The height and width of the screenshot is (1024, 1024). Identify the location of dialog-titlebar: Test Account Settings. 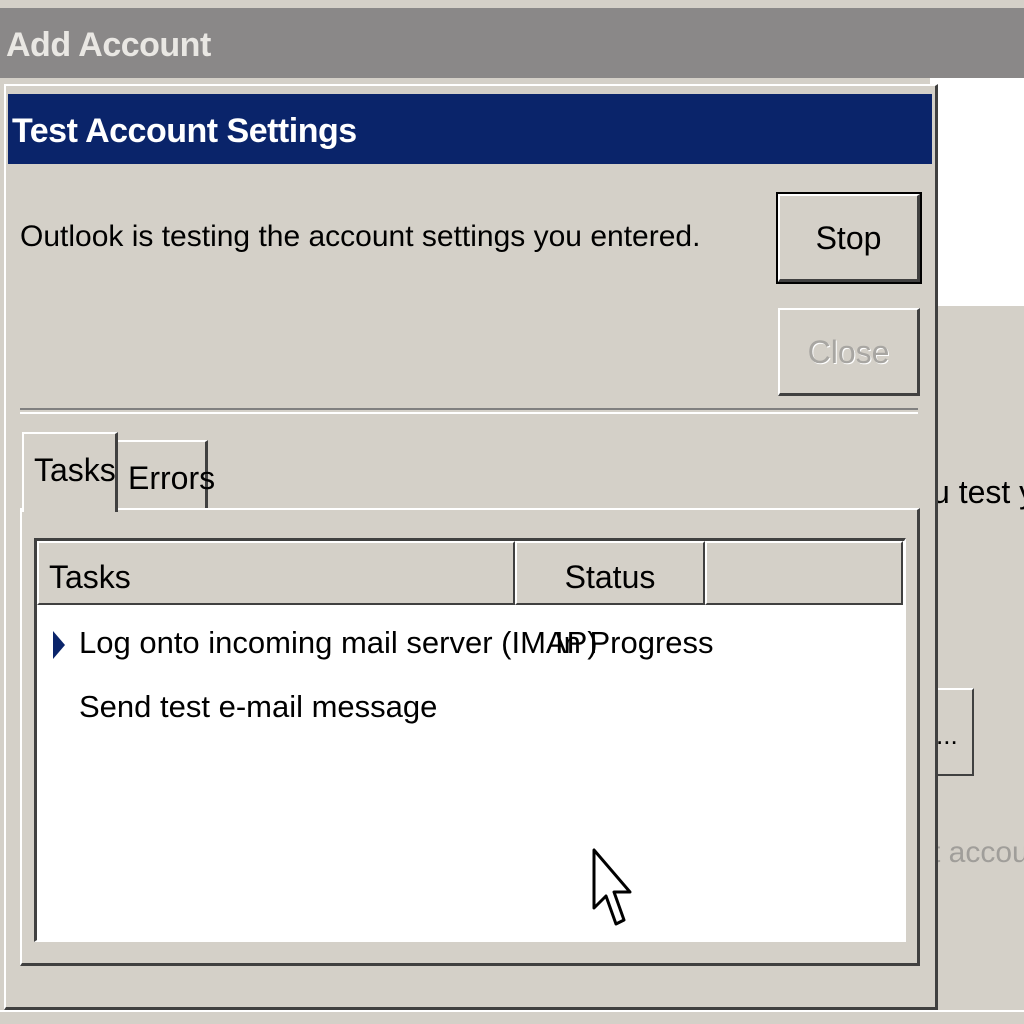
(470, 129).